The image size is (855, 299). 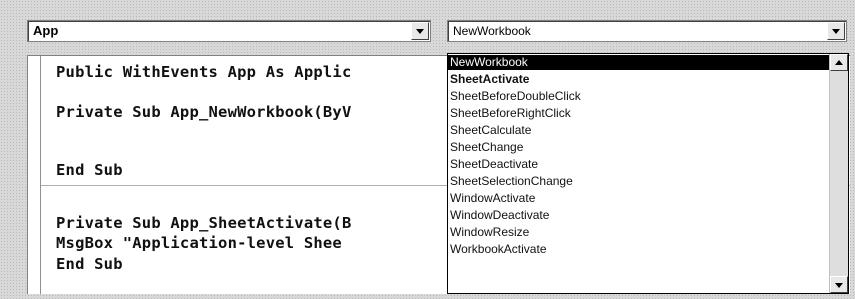 What do you see at coordinates (639, 62) in the screenshot?
I see `list-item-newworkbook: NewWorkbook` at bounding box center [639, 62].